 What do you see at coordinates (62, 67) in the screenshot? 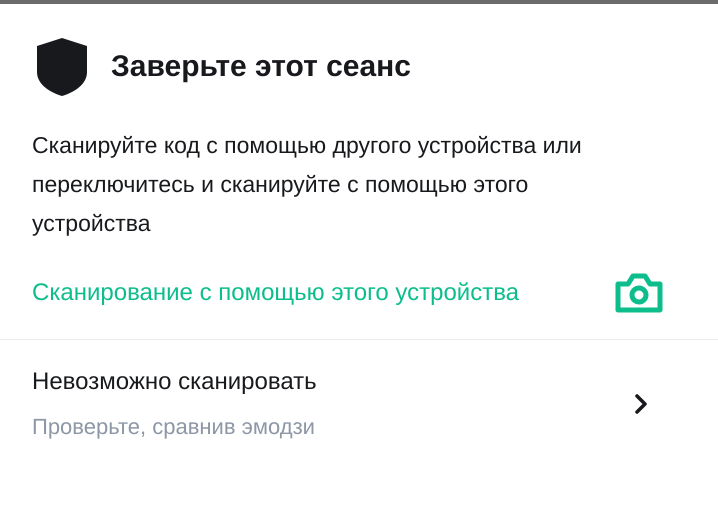
I see `shield-icon` at bounding box center [62, 67].